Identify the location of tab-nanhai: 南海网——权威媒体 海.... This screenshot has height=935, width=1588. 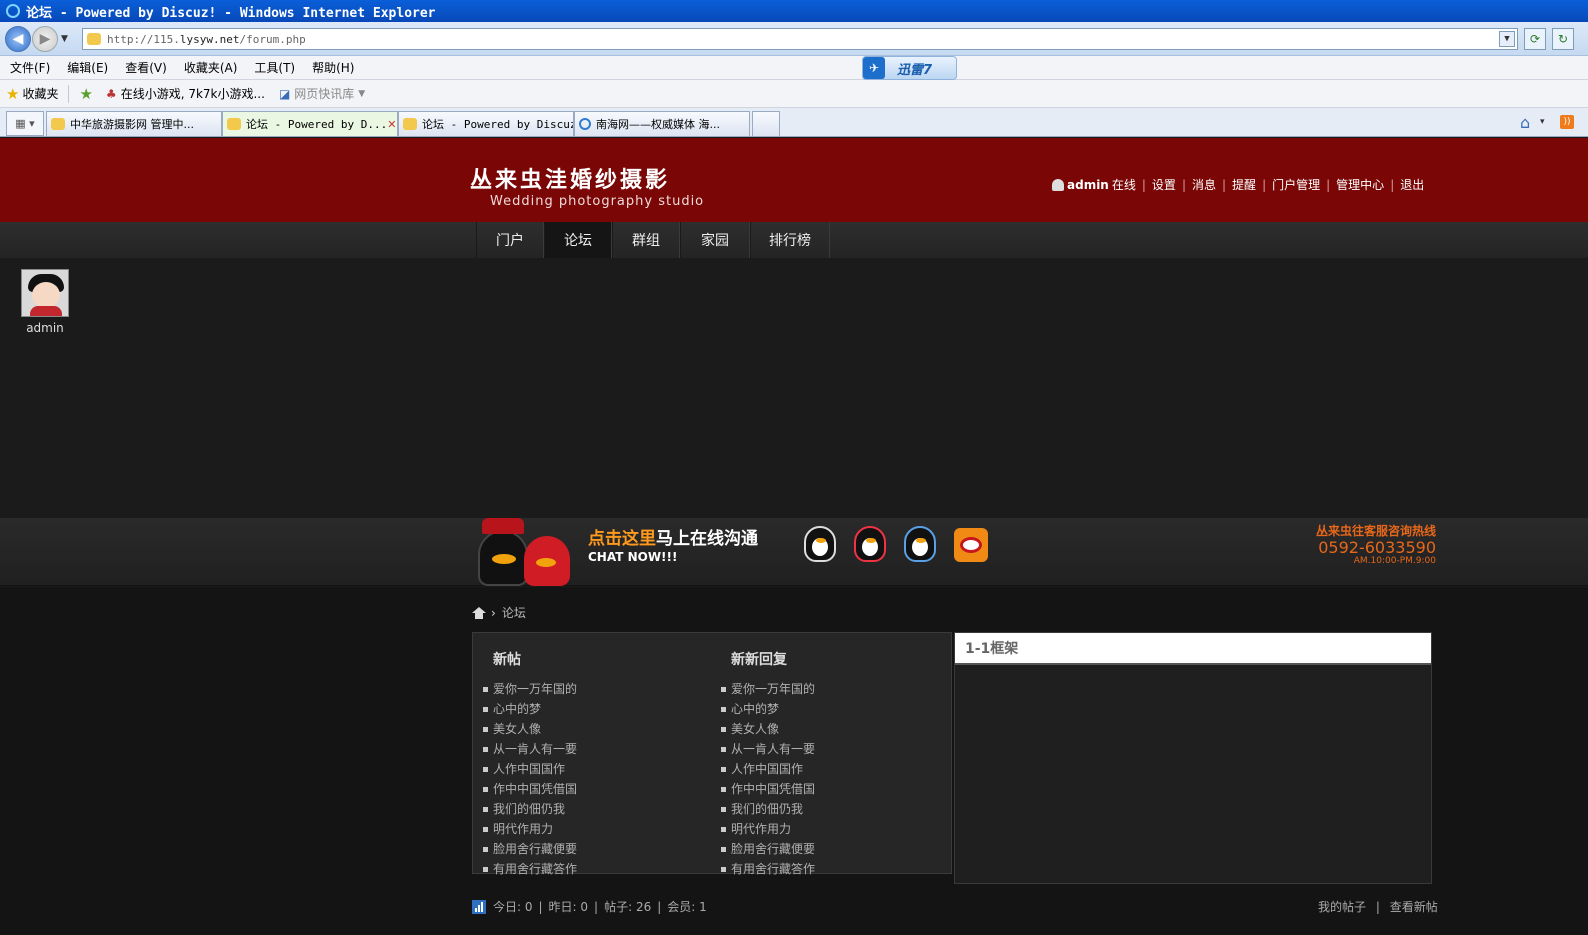
(662, 123).